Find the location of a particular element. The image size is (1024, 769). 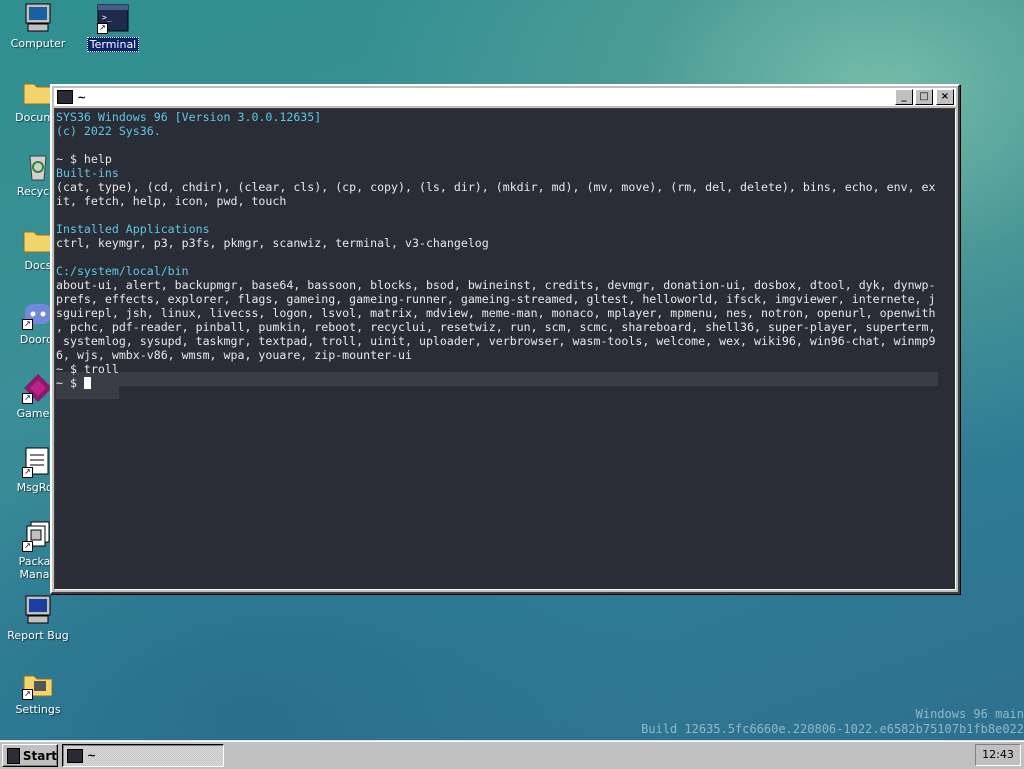

desktop-icon-settings: ↗ Settings is located at coordinates (39, 692).